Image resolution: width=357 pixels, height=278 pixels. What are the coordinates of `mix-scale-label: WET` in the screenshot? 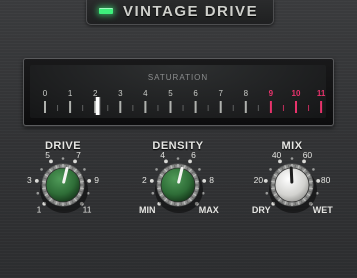 It's located at (323, 210).